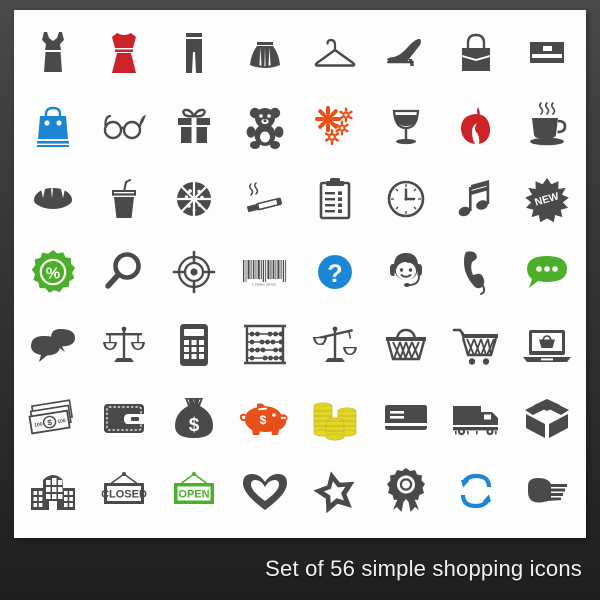 This screenshot has height=600, width=600. Describe the element at coordinates (265, 271) in the screenshot. I see `icon-cell-barcode: 9 28997 38752` at that location.